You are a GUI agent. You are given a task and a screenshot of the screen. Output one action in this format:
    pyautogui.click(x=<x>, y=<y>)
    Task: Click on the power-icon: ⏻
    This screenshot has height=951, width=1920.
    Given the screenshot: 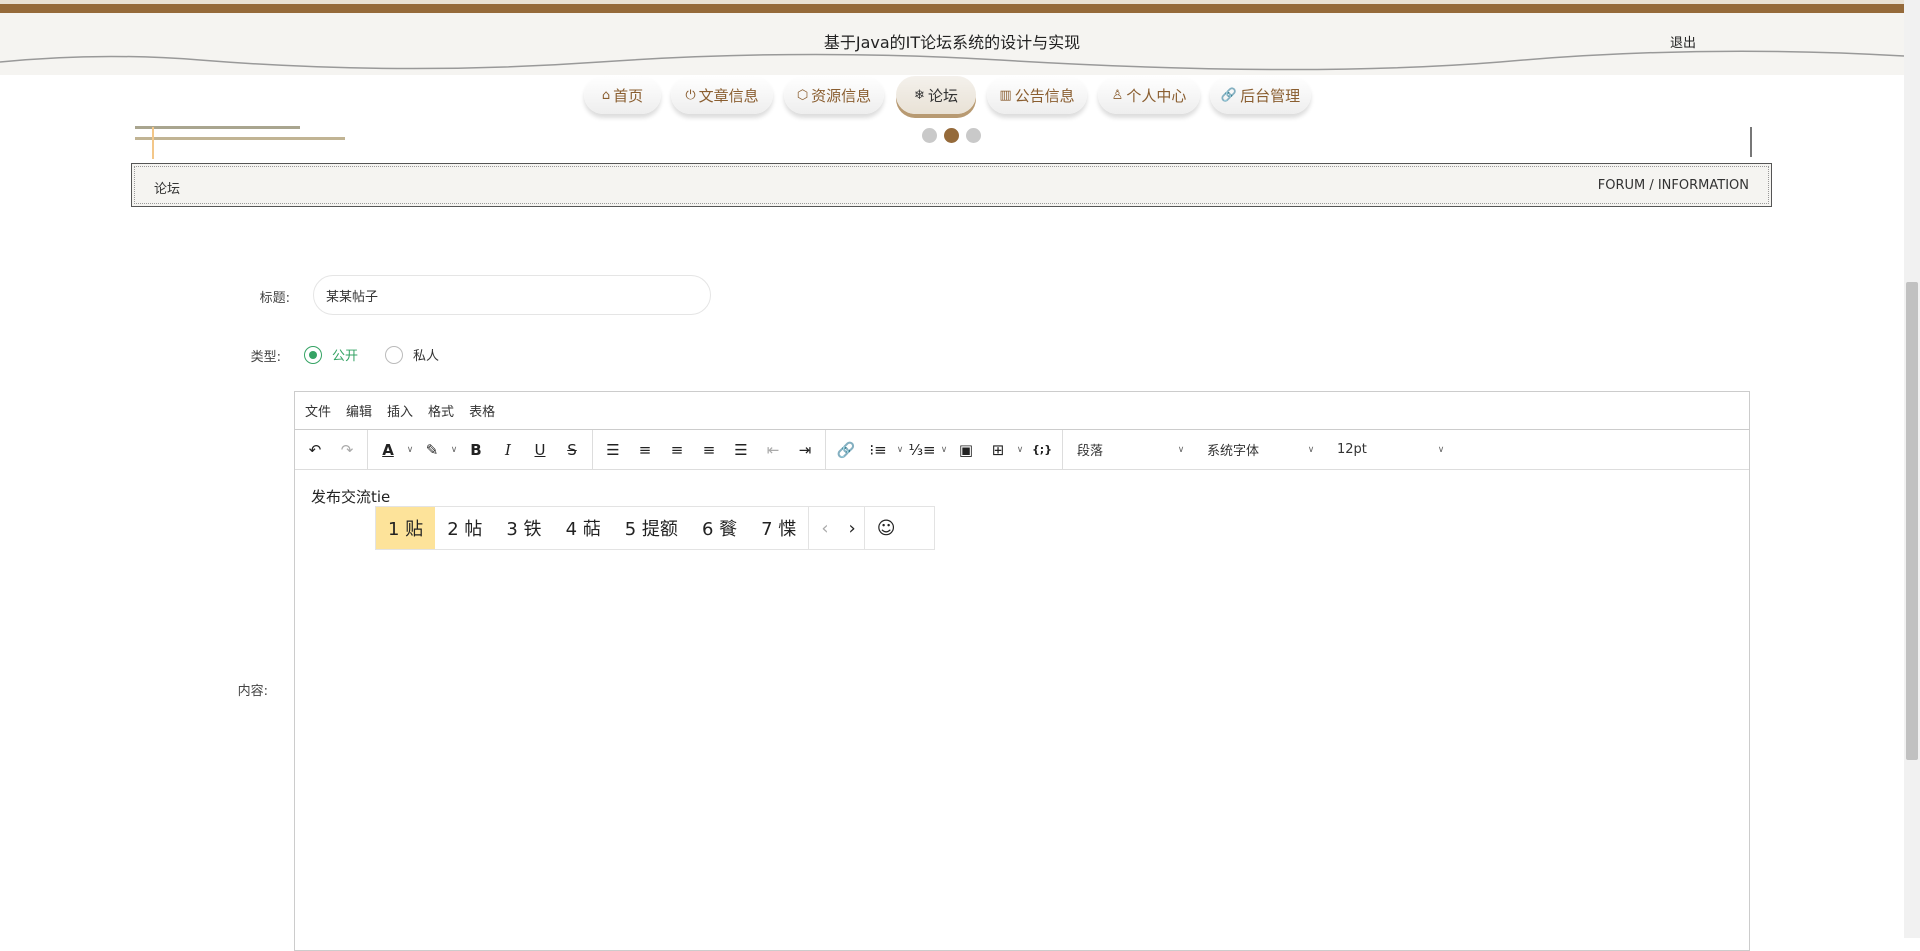 What is the action you would take?
    pyautogui.click(x=690, y=95)
    